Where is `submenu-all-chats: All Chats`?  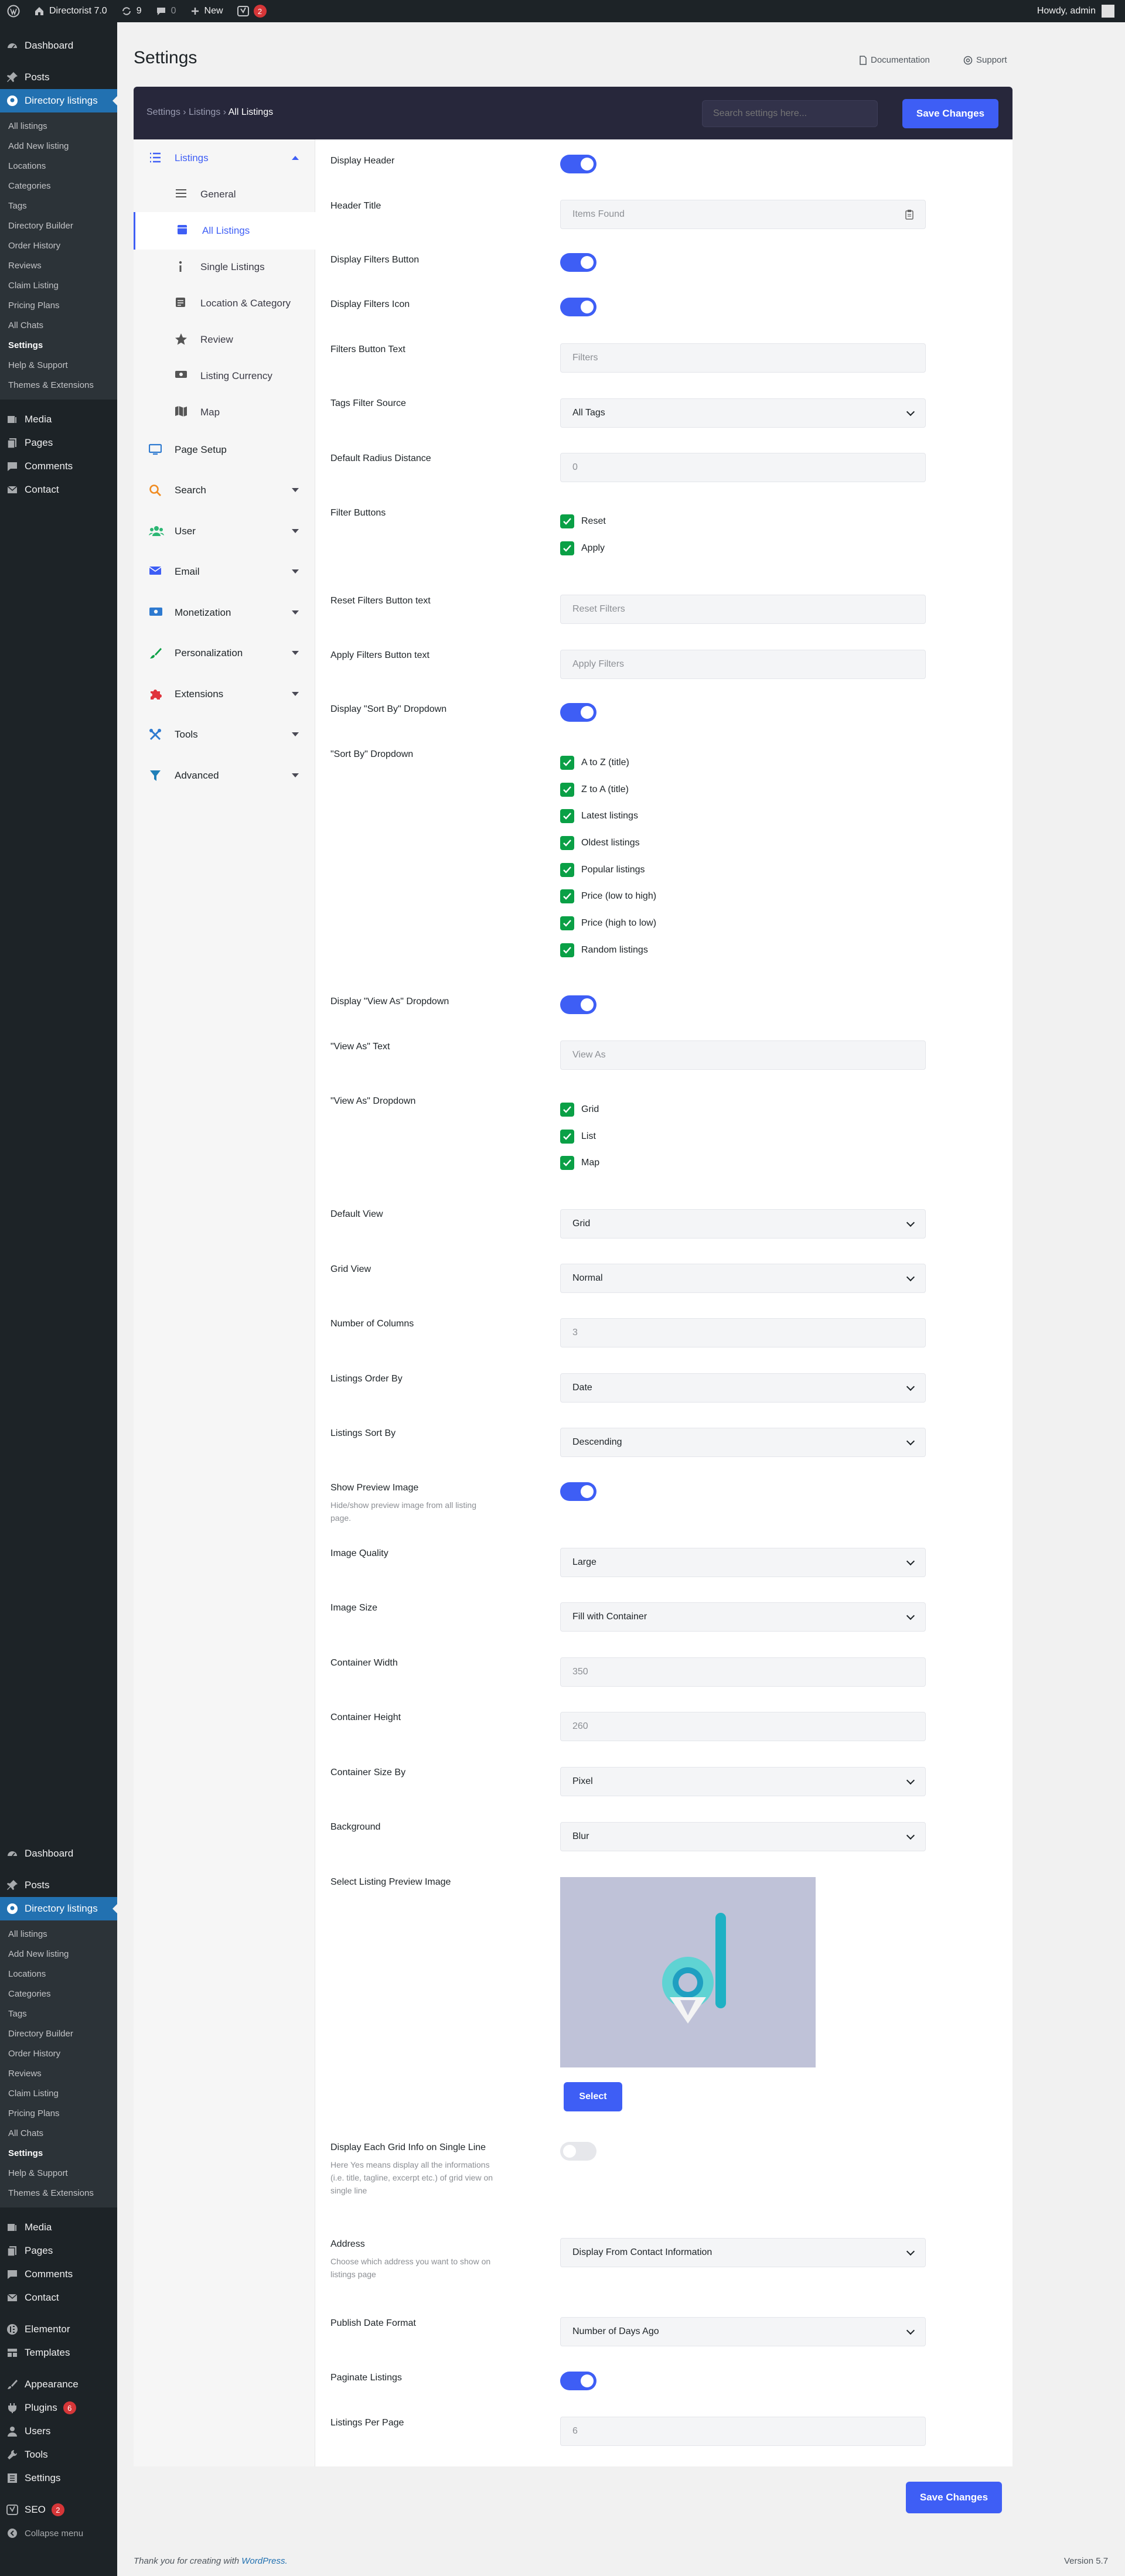 submenu-all-chats: All Chats is located at coordinates (58, 2134).